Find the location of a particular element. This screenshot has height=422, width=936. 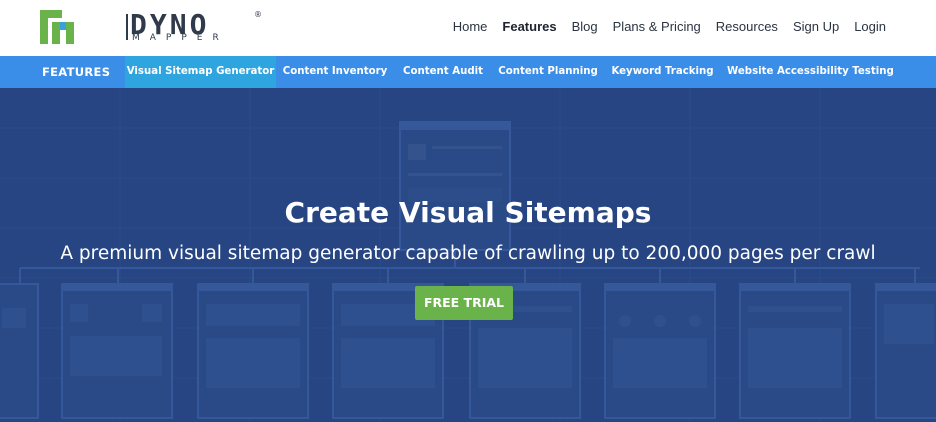

logo-divider is located at coordinates (127, 27).